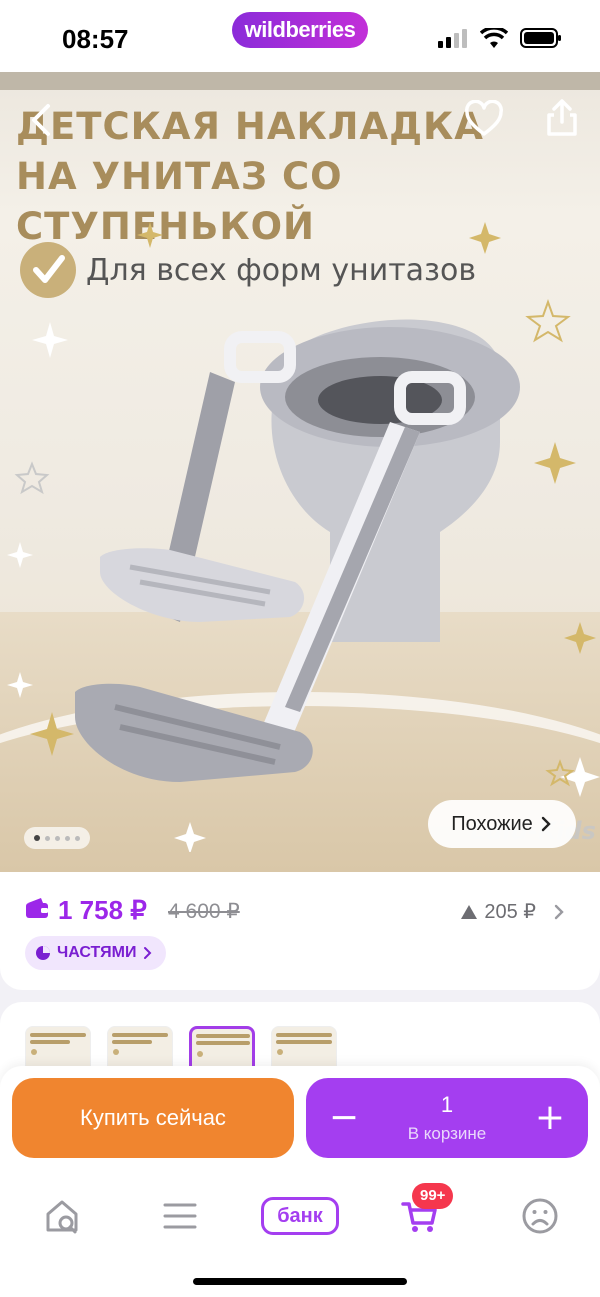 The width and height of the screenshot is (600, 1297). I want to click on status-bar: 08:57 wildberries, so click(300, 36).